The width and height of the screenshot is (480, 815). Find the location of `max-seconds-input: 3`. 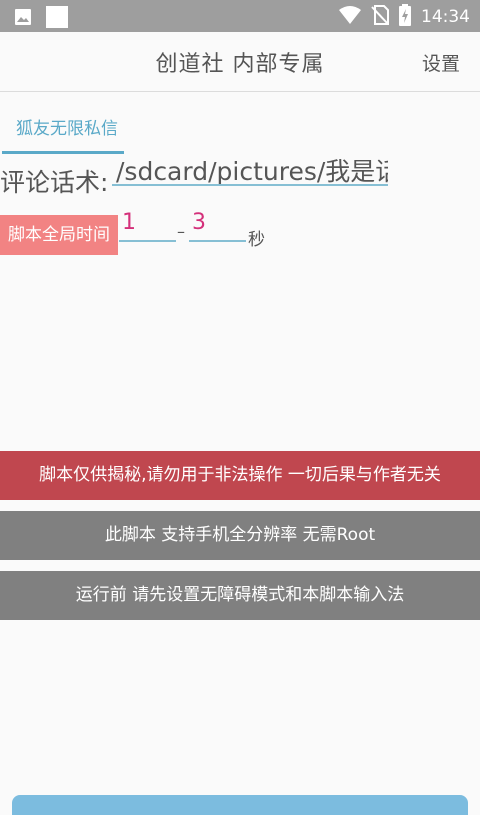

max-seconds-input: 3 is located at coordinates (217, 226).